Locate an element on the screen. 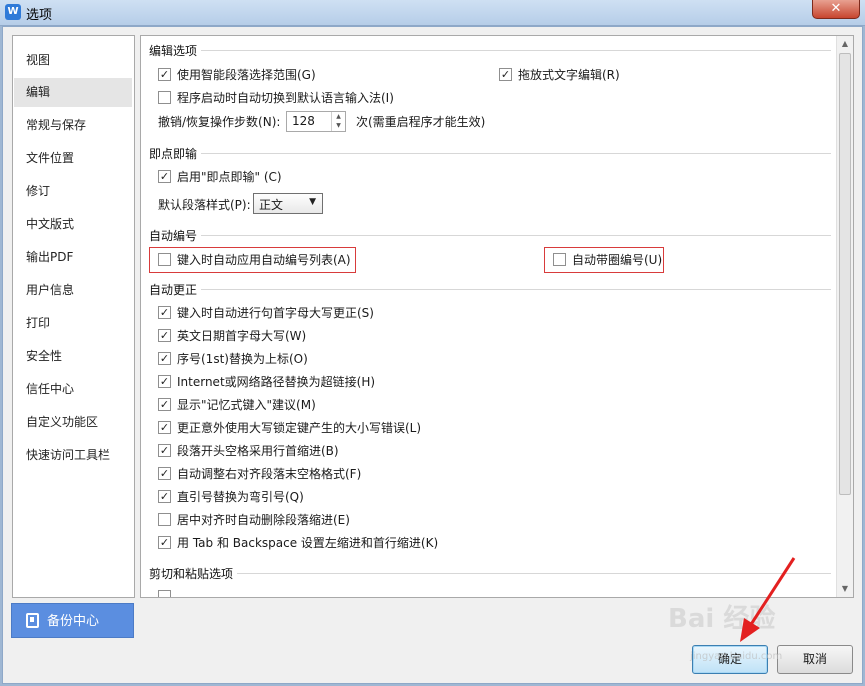  drag-drop-checkbox is located at coordinates (505, 74).